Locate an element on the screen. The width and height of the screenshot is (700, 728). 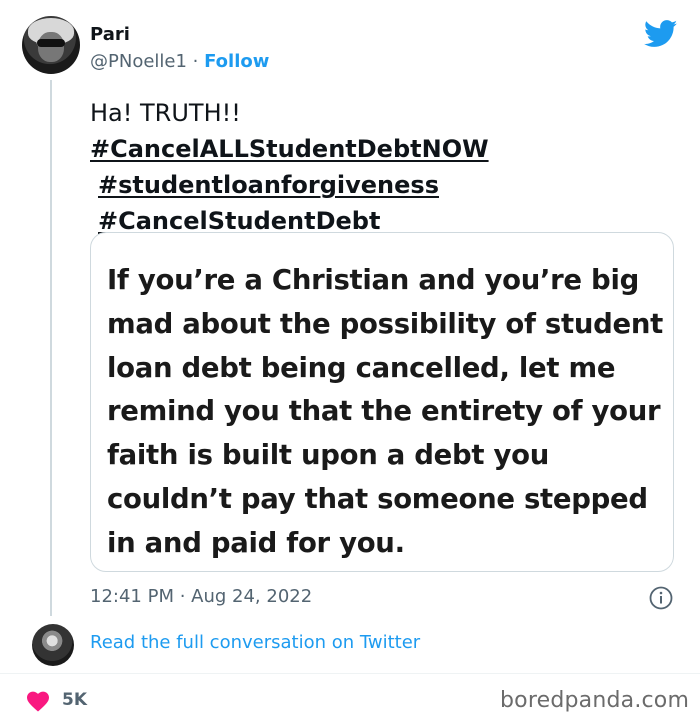
divider is located at coordinates (350, 673).